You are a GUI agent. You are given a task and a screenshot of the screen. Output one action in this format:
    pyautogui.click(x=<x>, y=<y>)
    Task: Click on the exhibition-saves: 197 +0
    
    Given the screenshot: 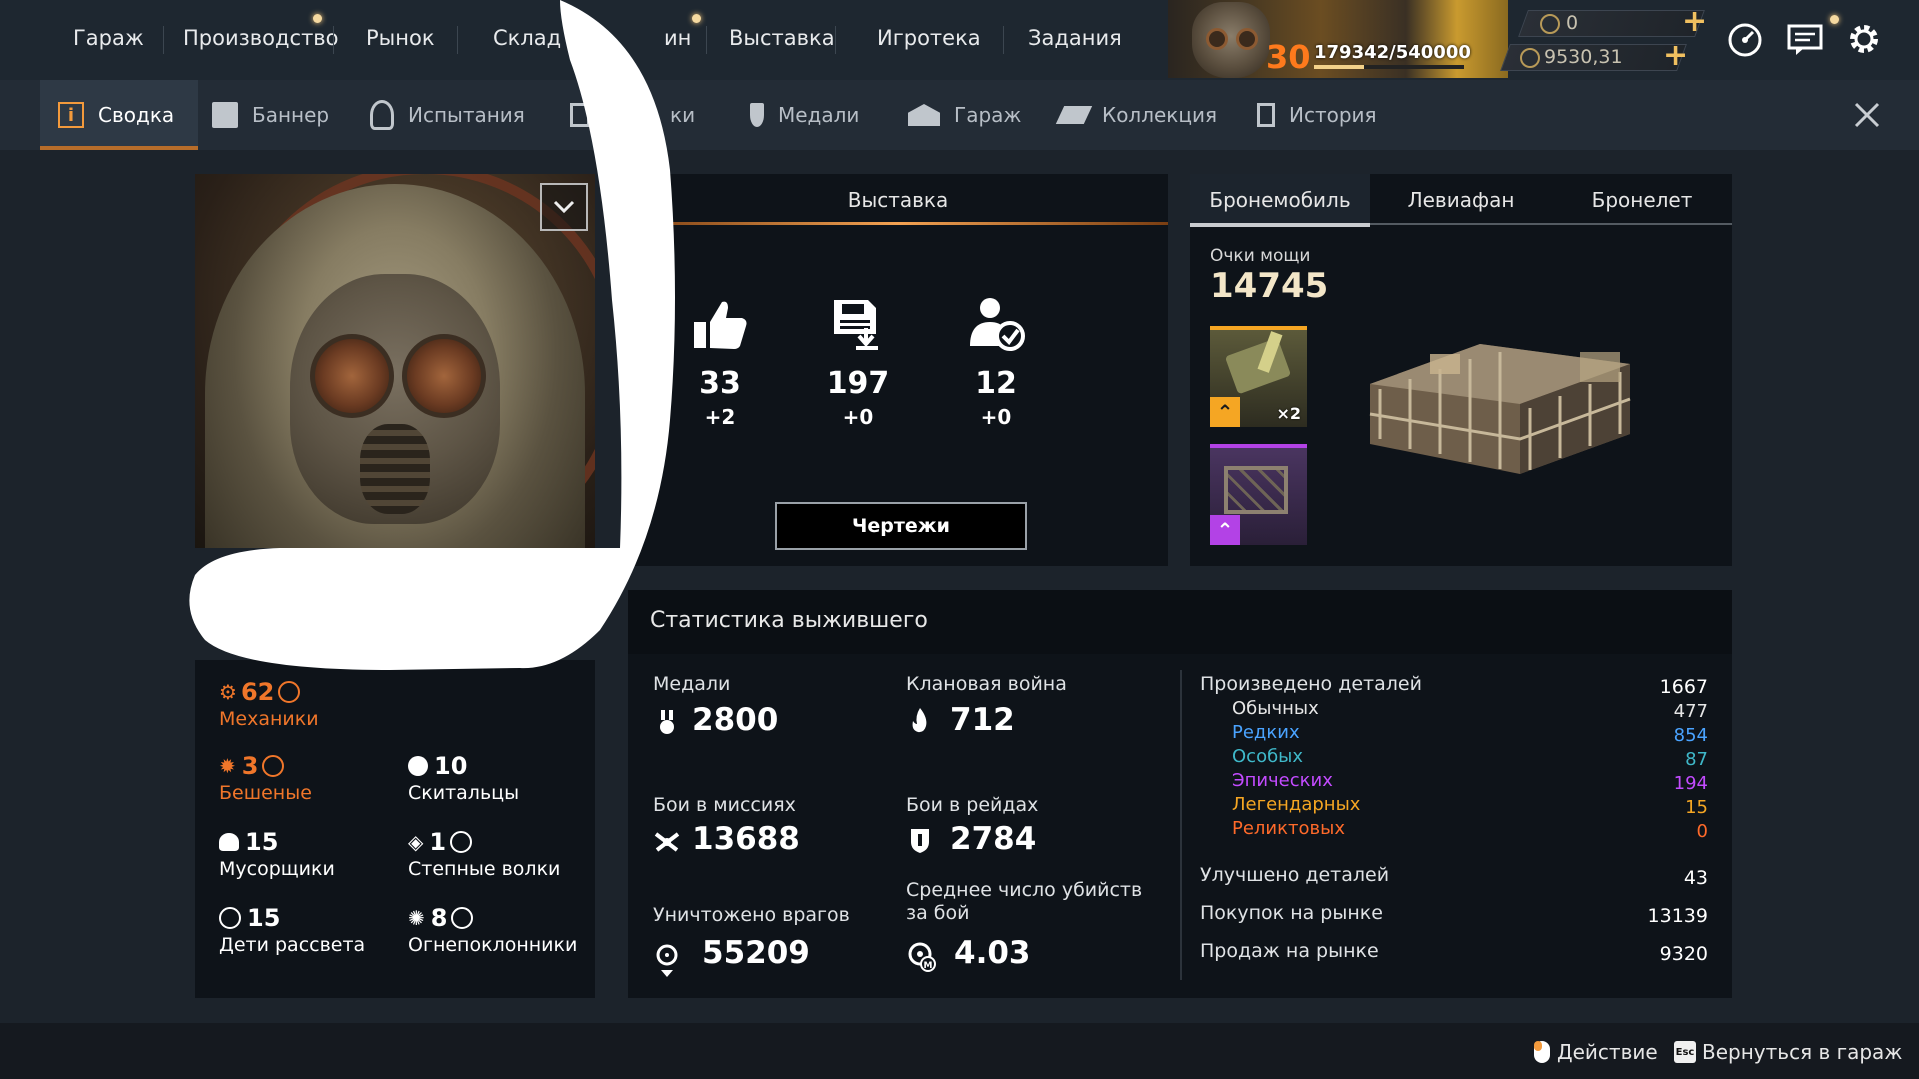 What is the action you would take?
    pyautogui.click(x=858, y=361)
    